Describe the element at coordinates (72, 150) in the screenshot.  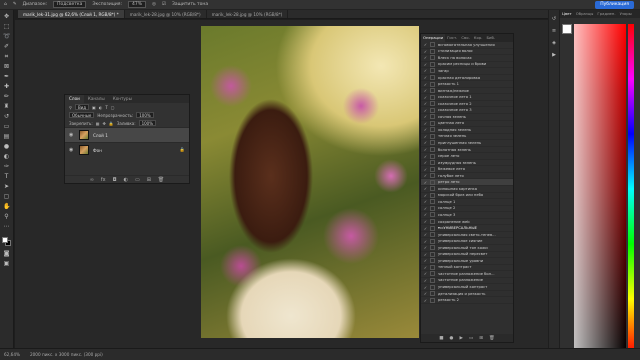
I see `visibility-eye-icon: ◉` at that location.